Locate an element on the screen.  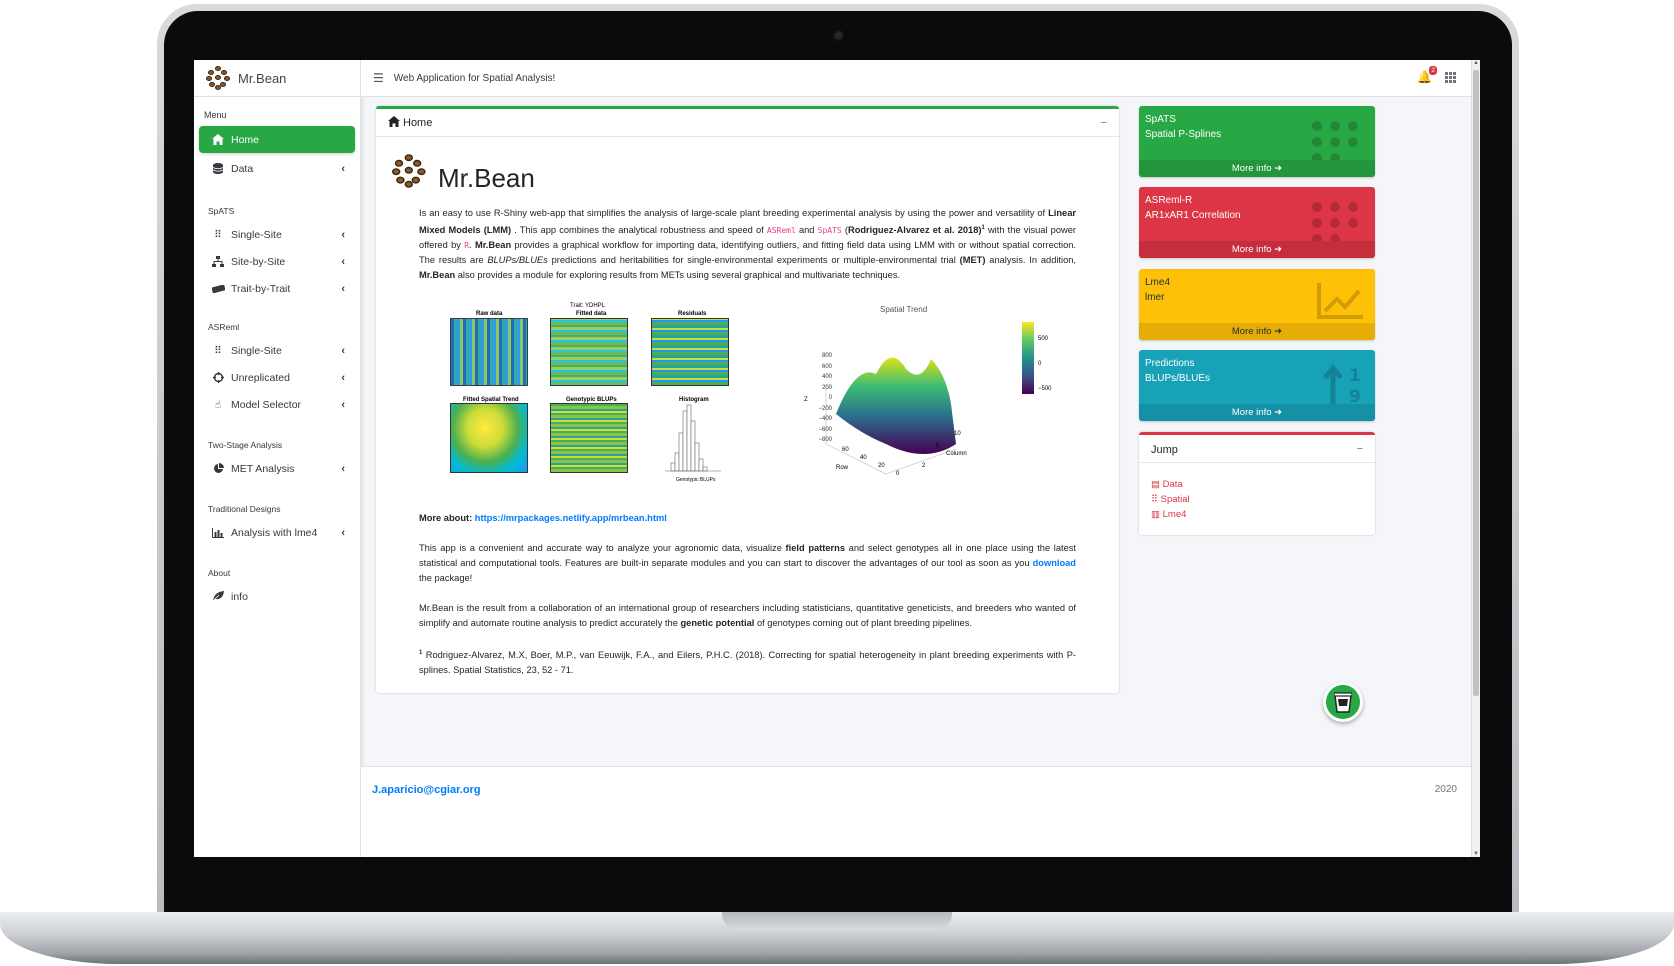
brand-link: Mr.Bean is located at coordinates (277, 78).